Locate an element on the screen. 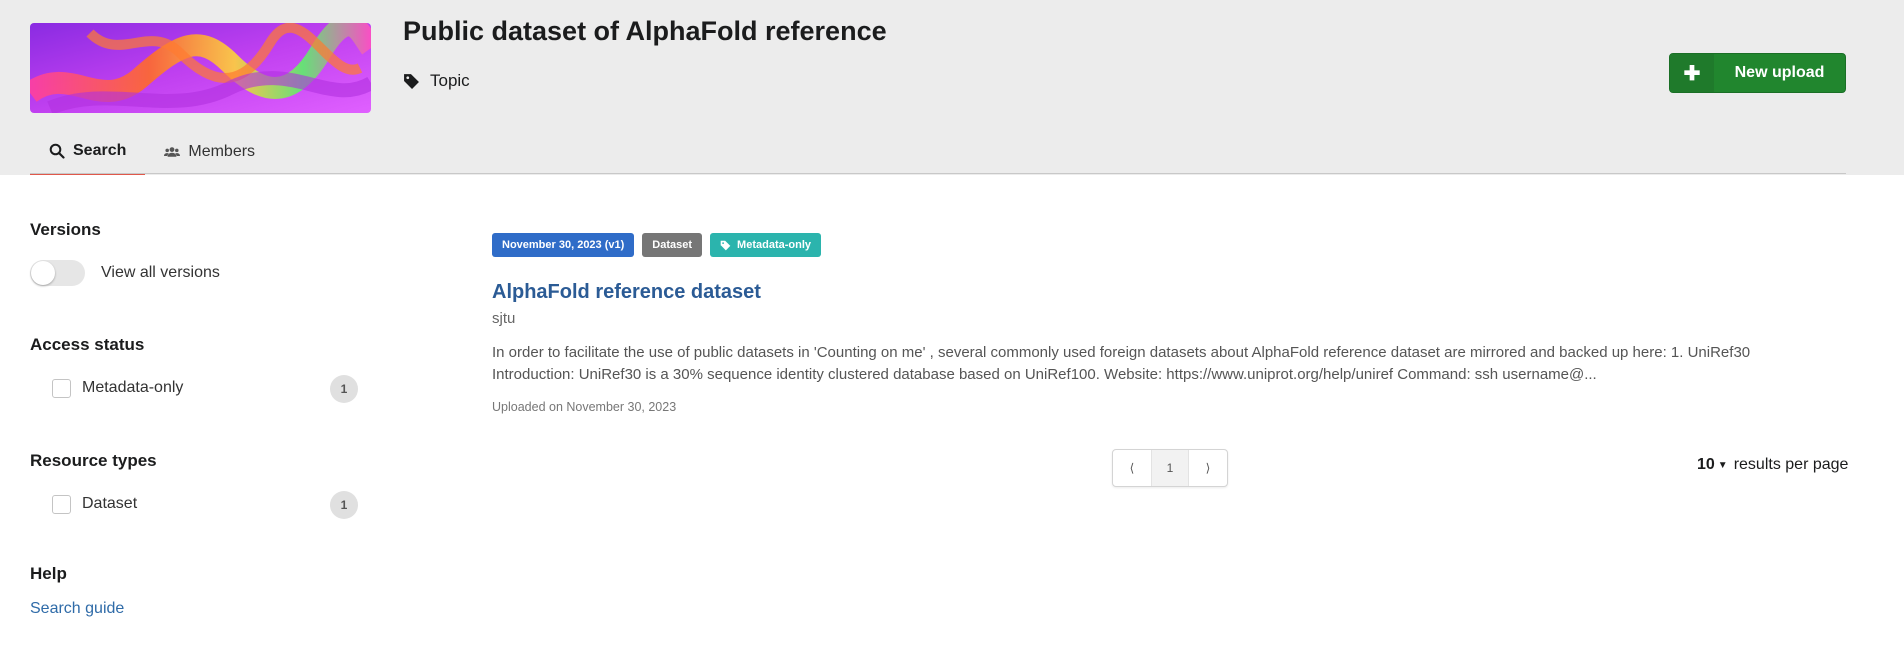 The height and width of the screenshot is (659, 1904). help-title: Help is located at coordinates (48, 573).